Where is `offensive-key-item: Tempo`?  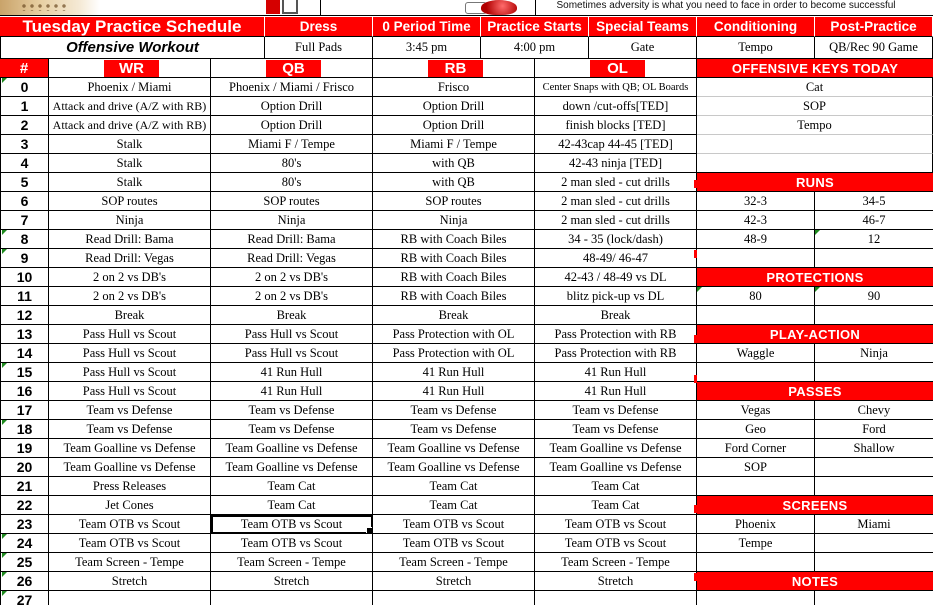 offensive-key-item: Tempo is located at coordinates (815, 125).